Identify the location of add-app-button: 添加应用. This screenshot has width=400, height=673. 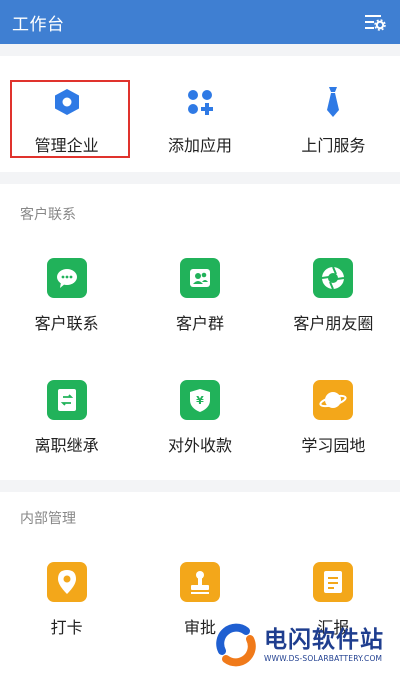
(199, 120).